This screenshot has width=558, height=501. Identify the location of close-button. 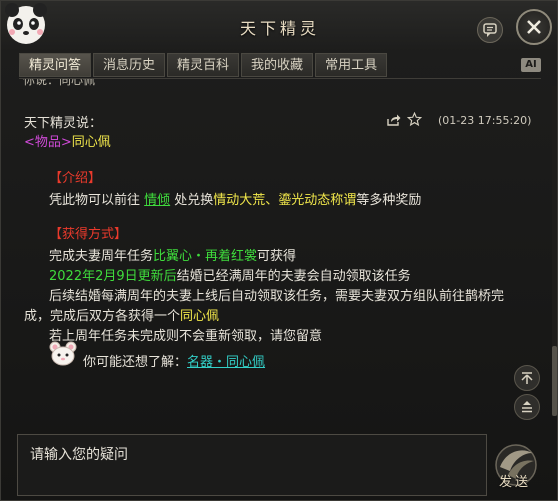
(534, 27).